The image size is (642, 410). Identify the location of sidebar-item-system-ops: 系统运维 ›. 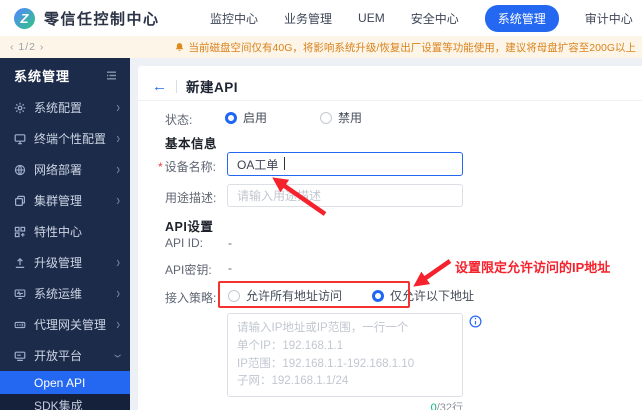
(65, 293).